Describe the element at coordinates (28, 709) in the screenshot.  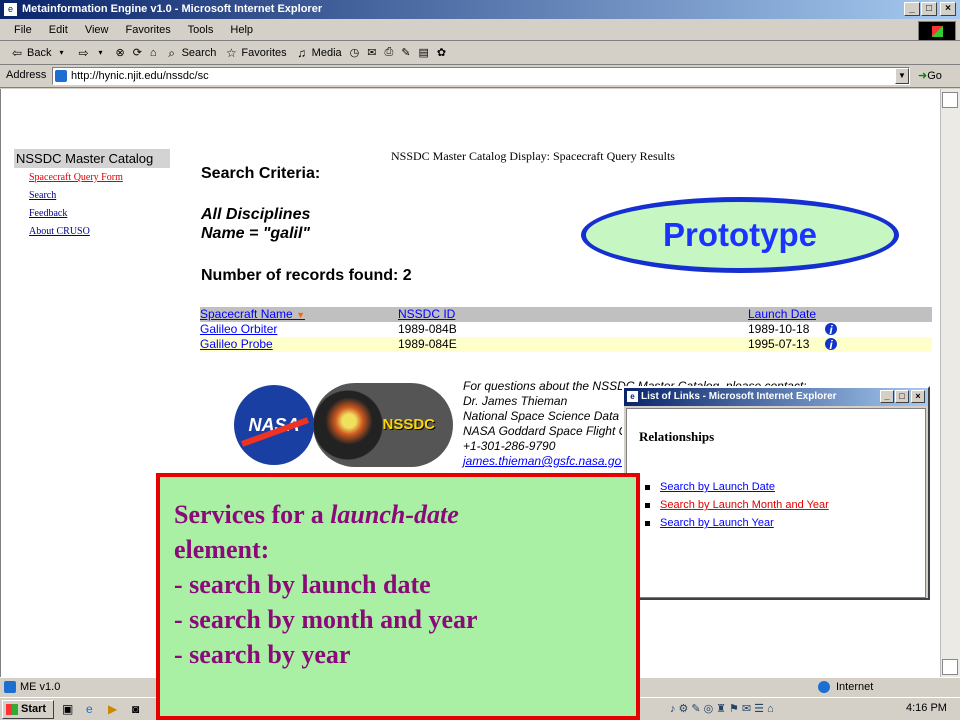
I see `start-button: Start` at that location.